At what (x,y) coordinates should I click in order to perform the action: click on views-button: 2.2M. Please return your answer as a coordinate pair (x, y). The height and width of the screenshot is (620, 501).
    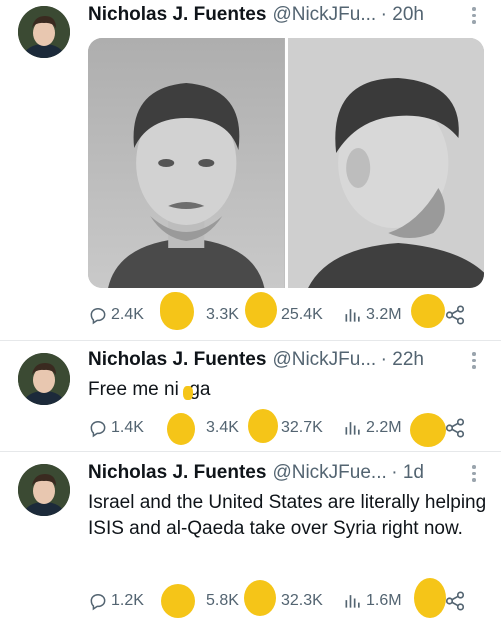
    Looking at the image, I should click on (372, 428).